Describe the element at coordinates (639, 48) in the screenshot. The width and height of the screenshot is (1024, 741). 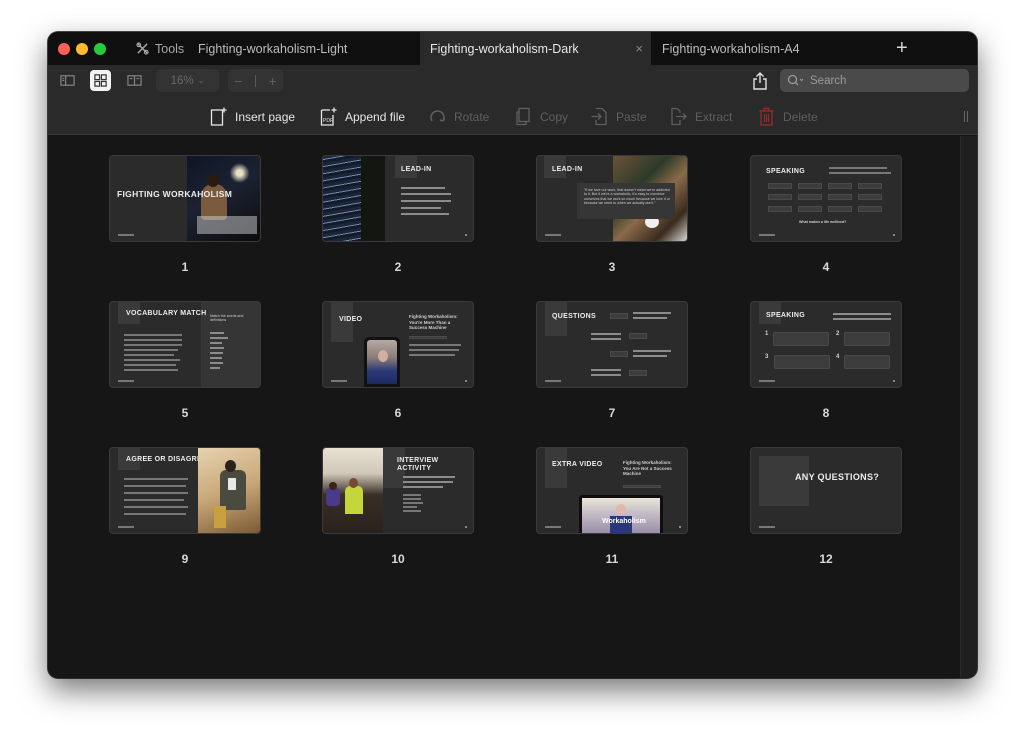
I see `close-tab-icon: ×` at that location.